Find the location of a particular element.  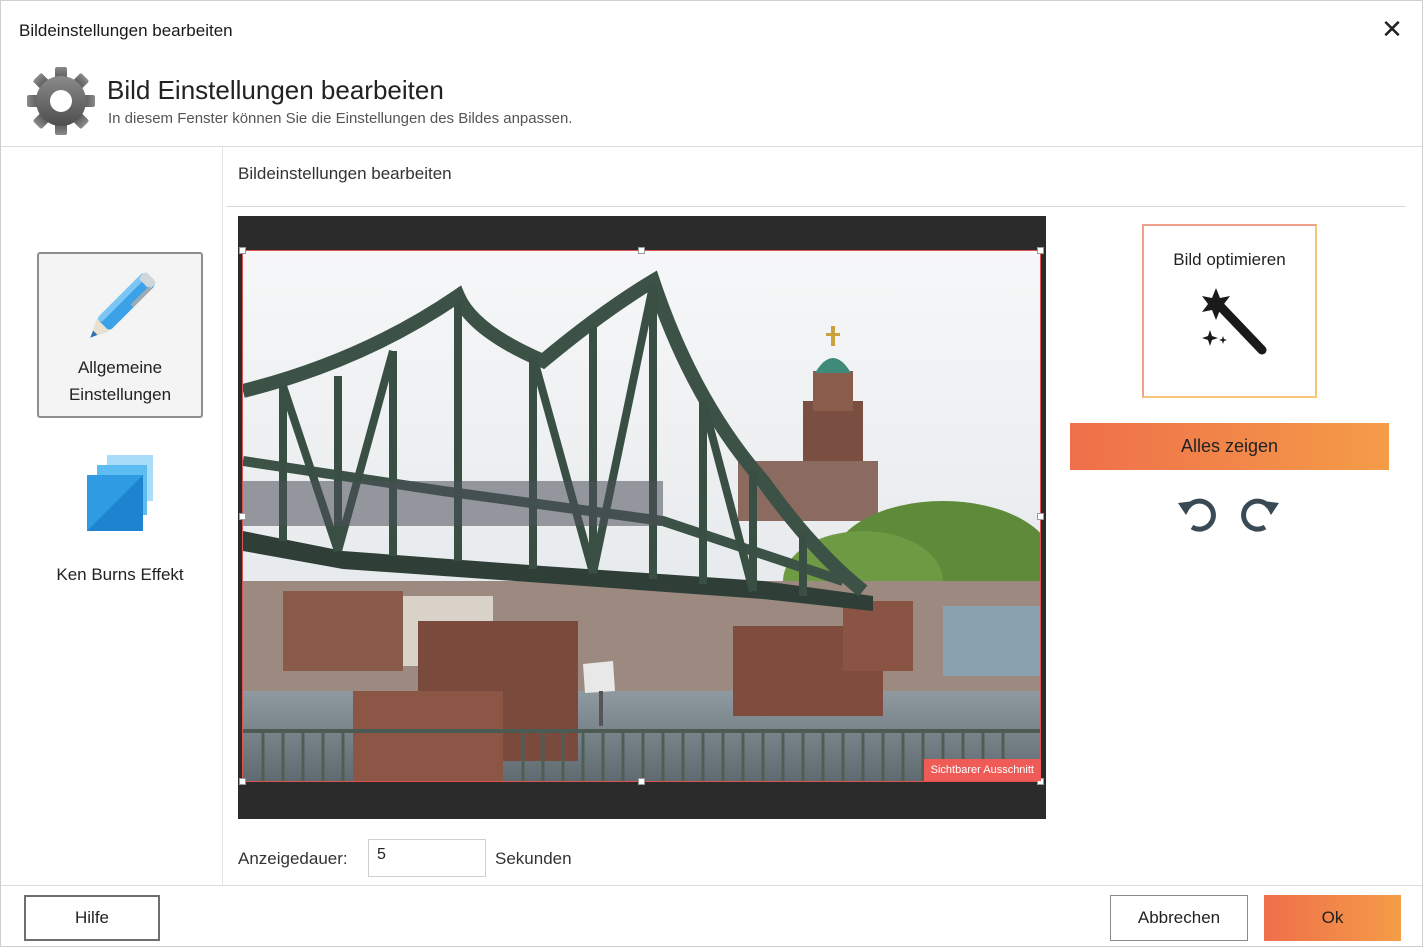

optimize-label: Bild optimieren is located at coordinates (1229, 259).